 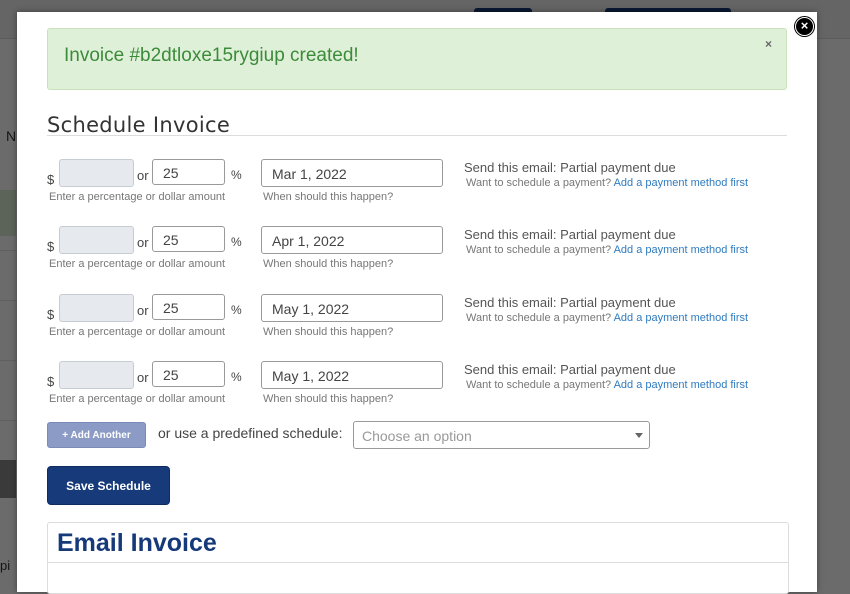 I want to click on alert-message: Invoice #b2dtloxe15rygiup created!, so click(x=211, y=55).